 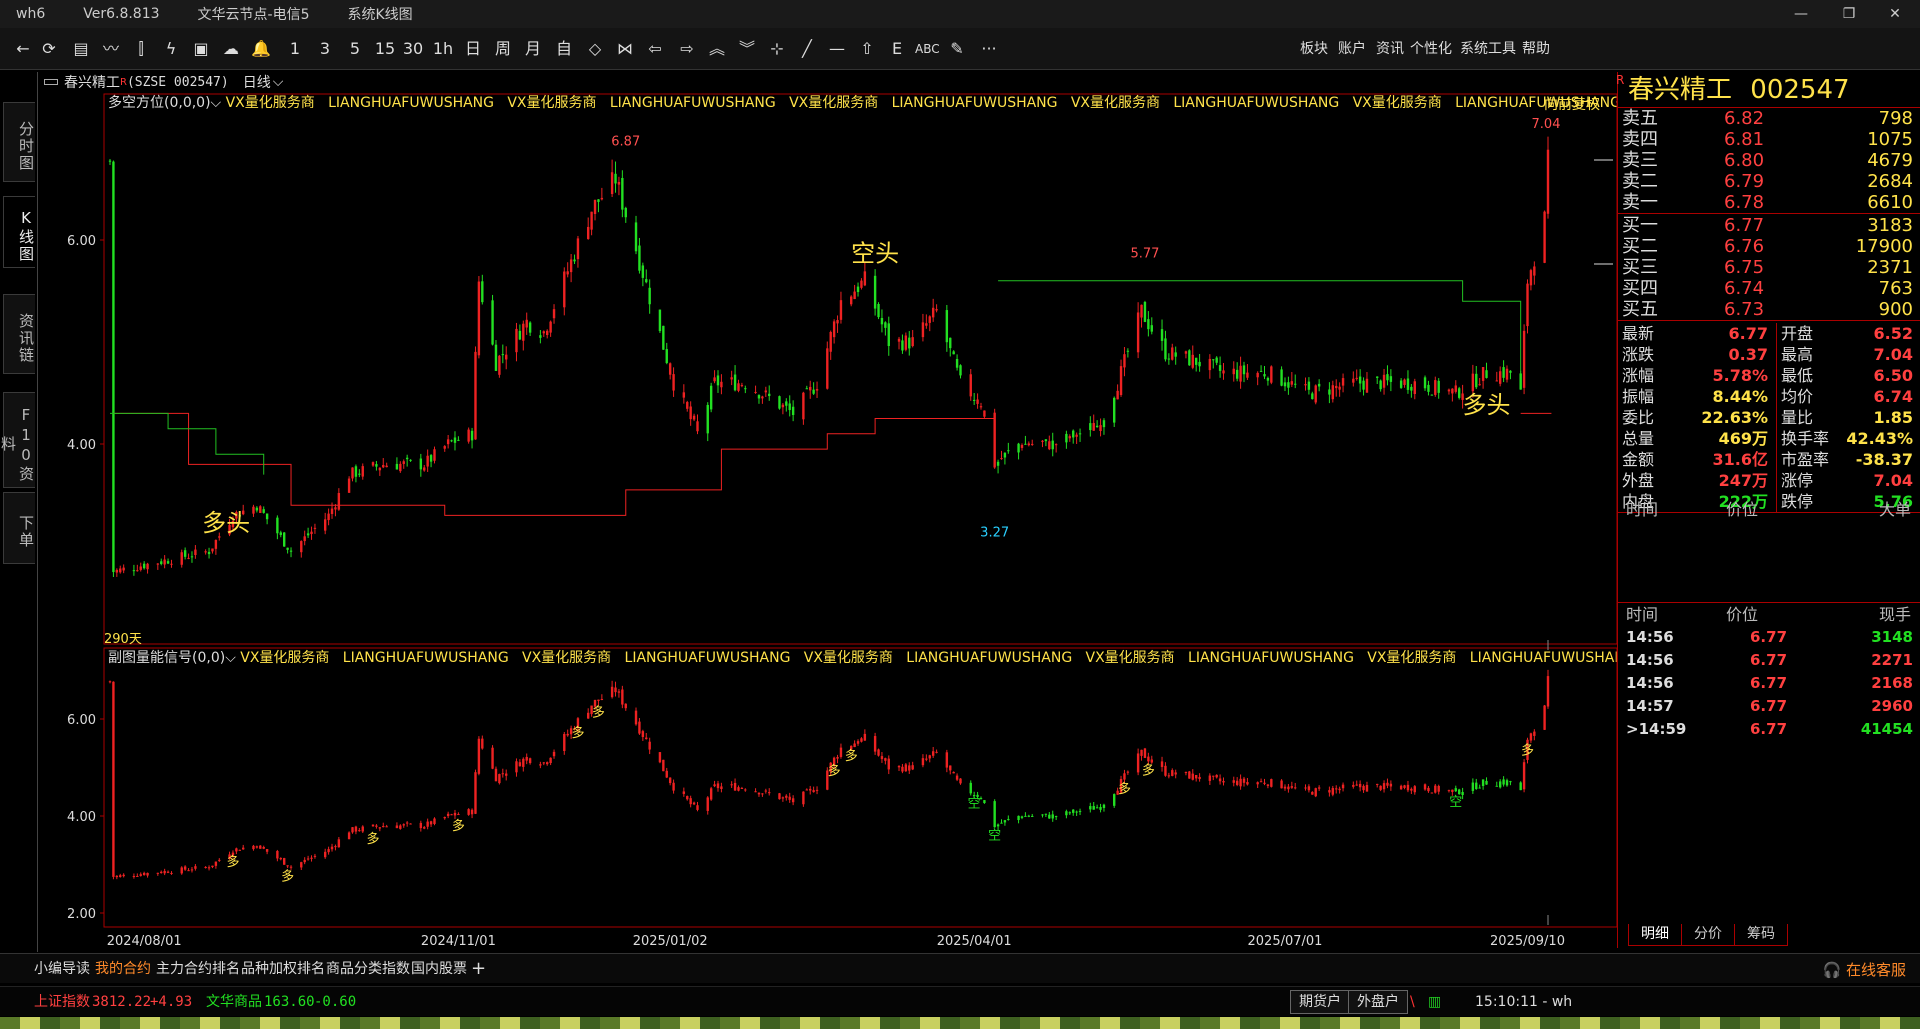 I want to click on bottom-tab-2: 主力合约排名, so click(x=198, y=969).